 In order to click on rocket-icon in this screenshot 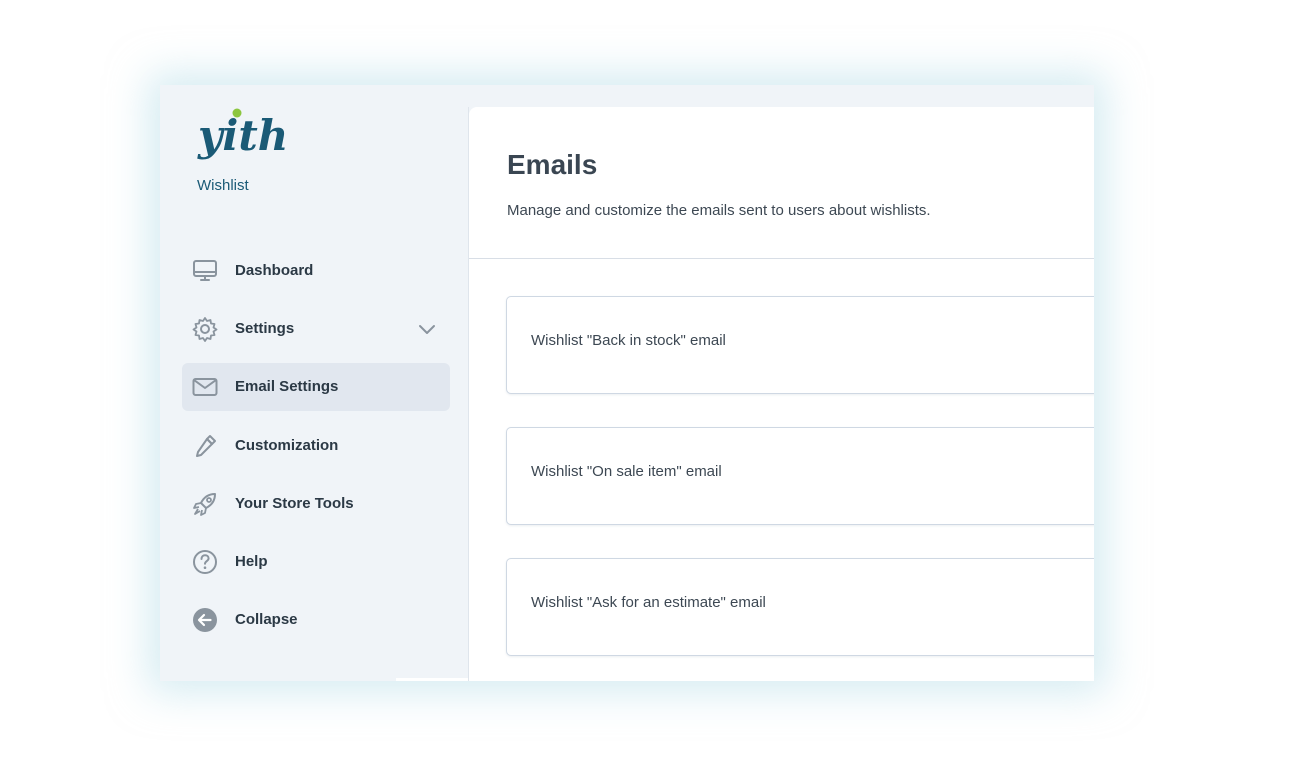, I will do `click(204, 504)`.